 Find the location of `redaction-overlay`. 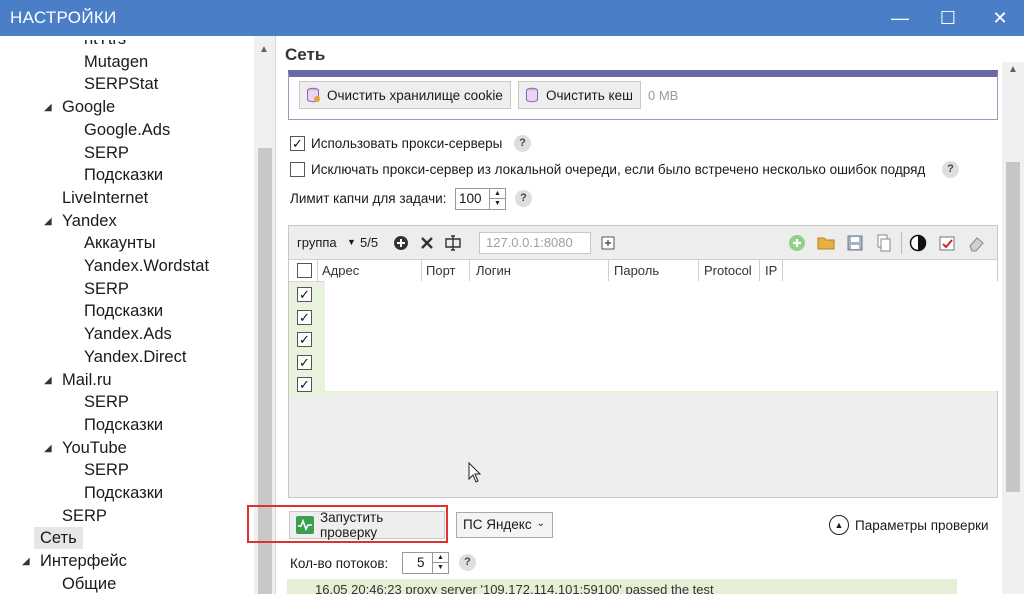

redaction-overlay is located at coordinates (674, 336).